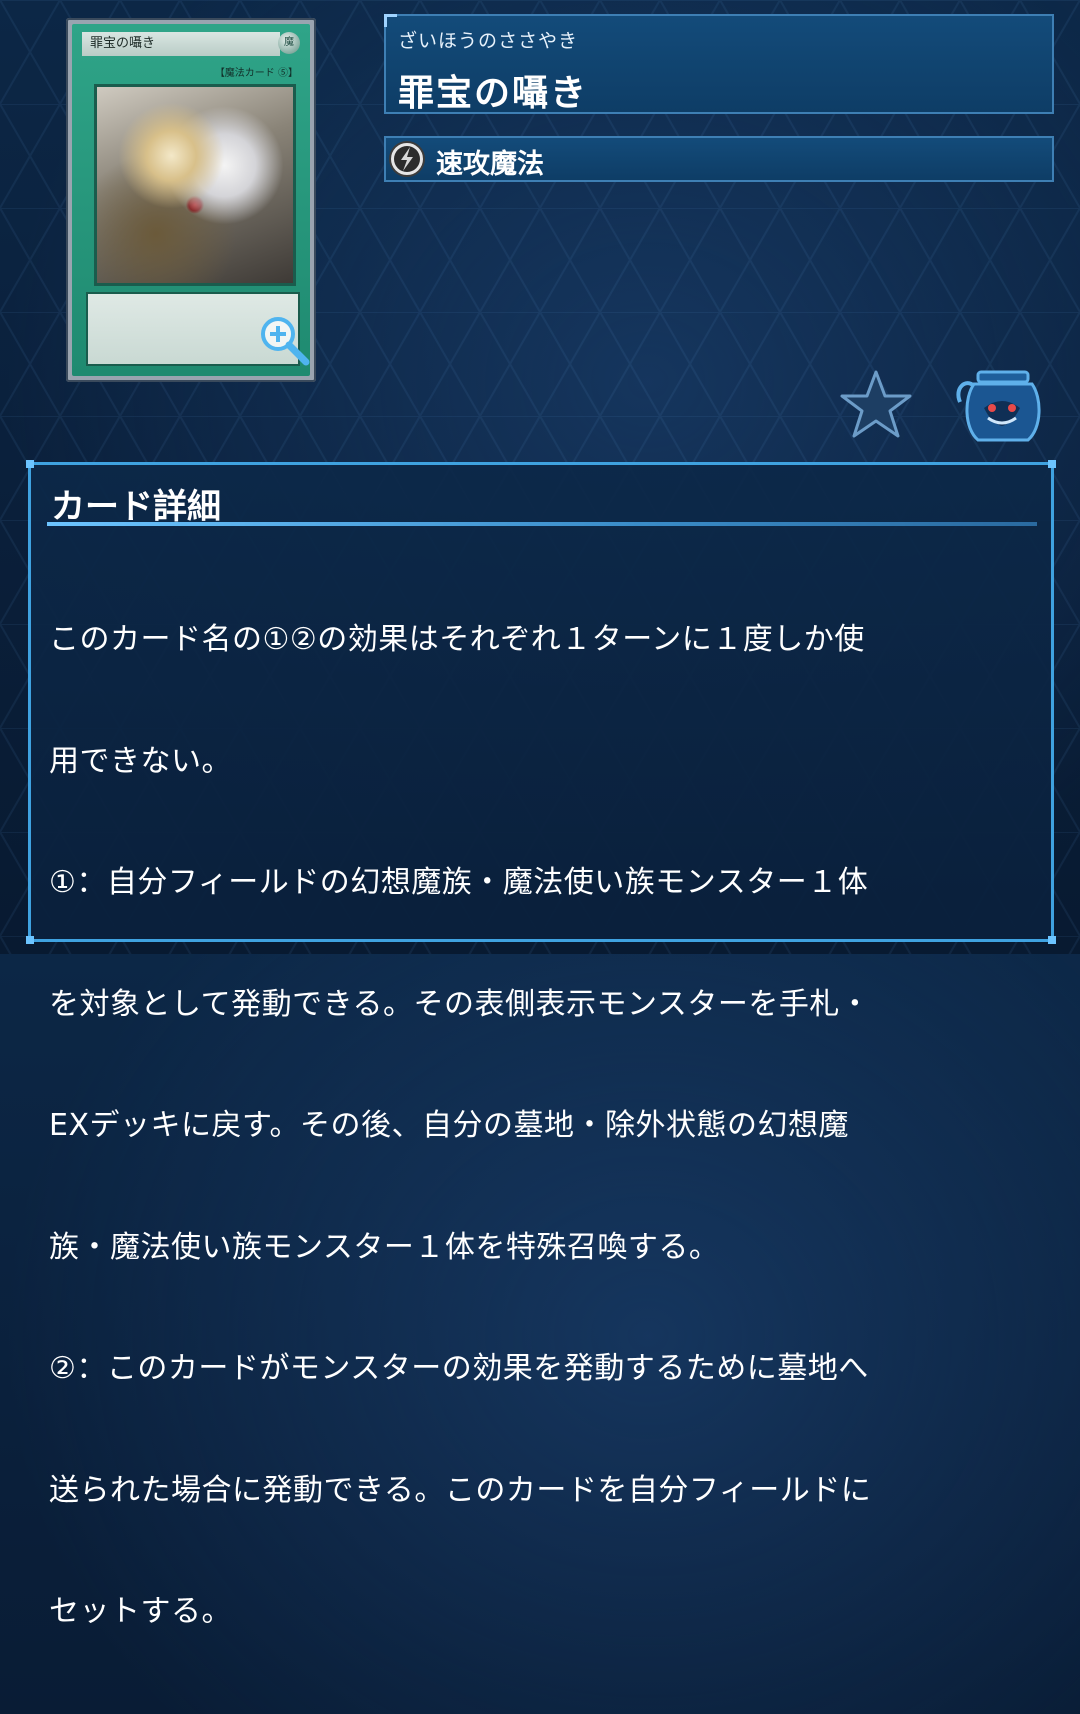  I want to click on card-text-box, so click(198, 329).